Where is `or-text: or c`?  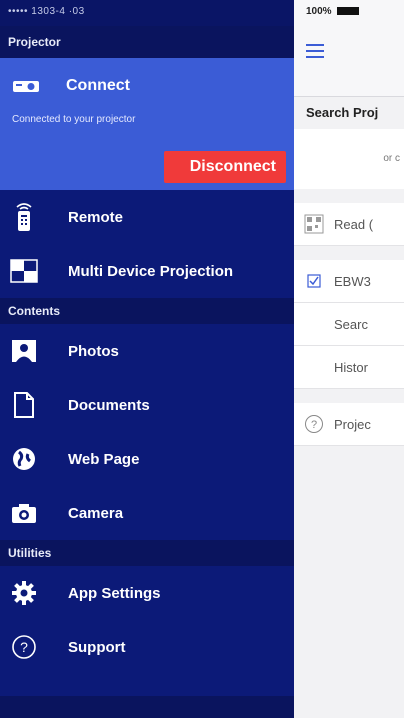
or-text: or c is located at coordinates (349, 159).